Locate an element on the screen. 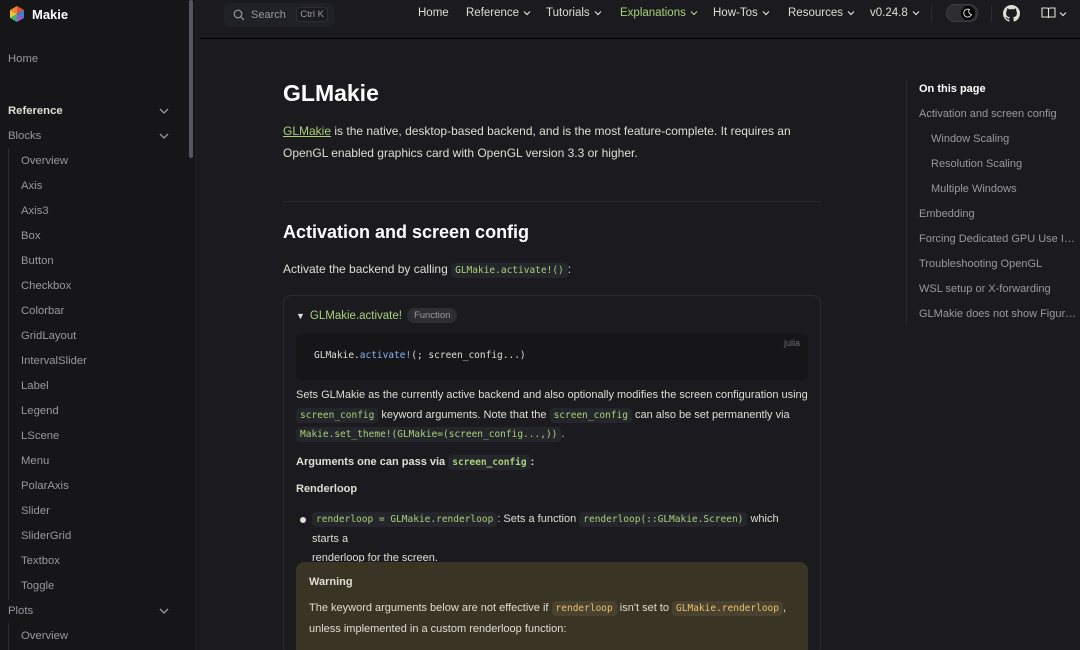  nav-explanations: Explanations is located at coordinates (659, 13).